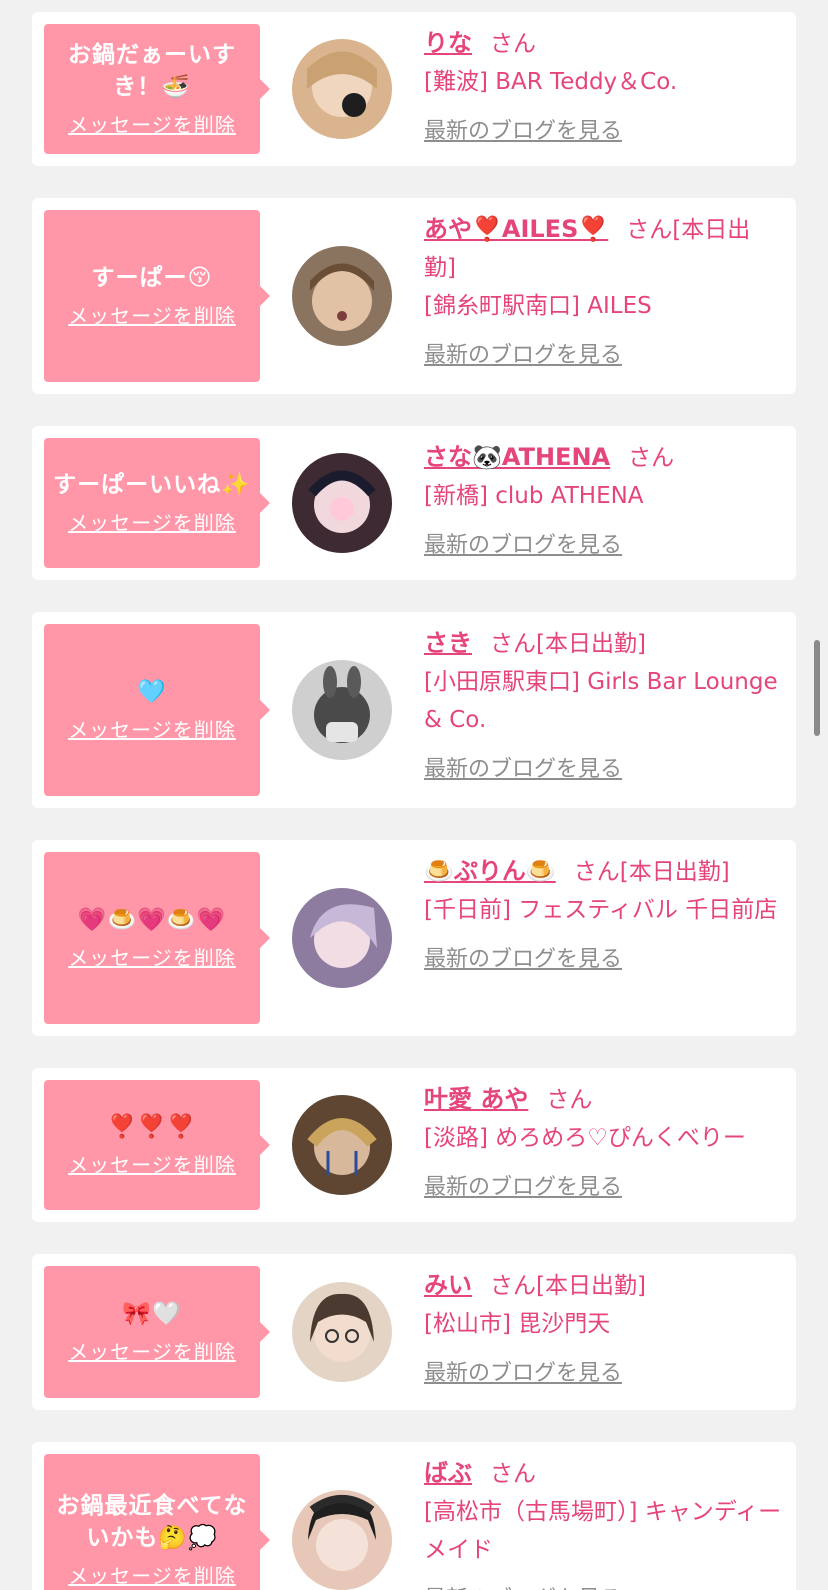  Describe the element at coordinates (601, 701) in the screenshot. I see `shop-name: [小田原駅東口] Girls Bar Lounge & Co.` at that location.